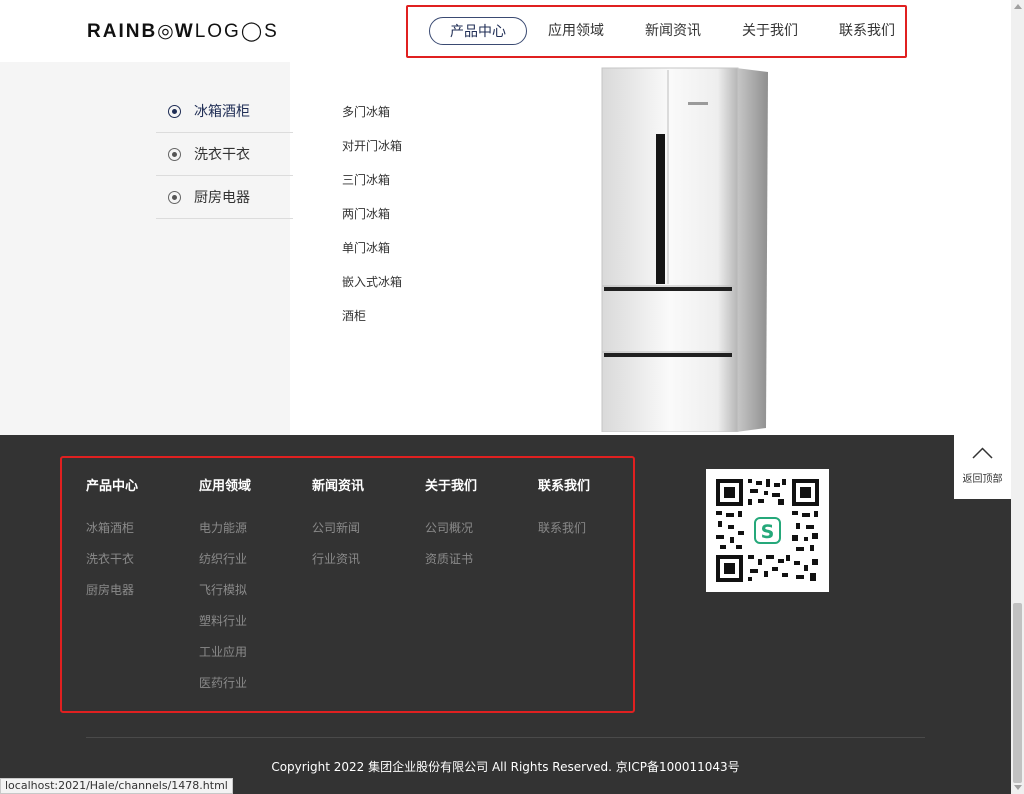 Image resolution: width=1024 pixels, height=794 pixels. I want to click on footer-link: 医药行业, so click(223, 682).